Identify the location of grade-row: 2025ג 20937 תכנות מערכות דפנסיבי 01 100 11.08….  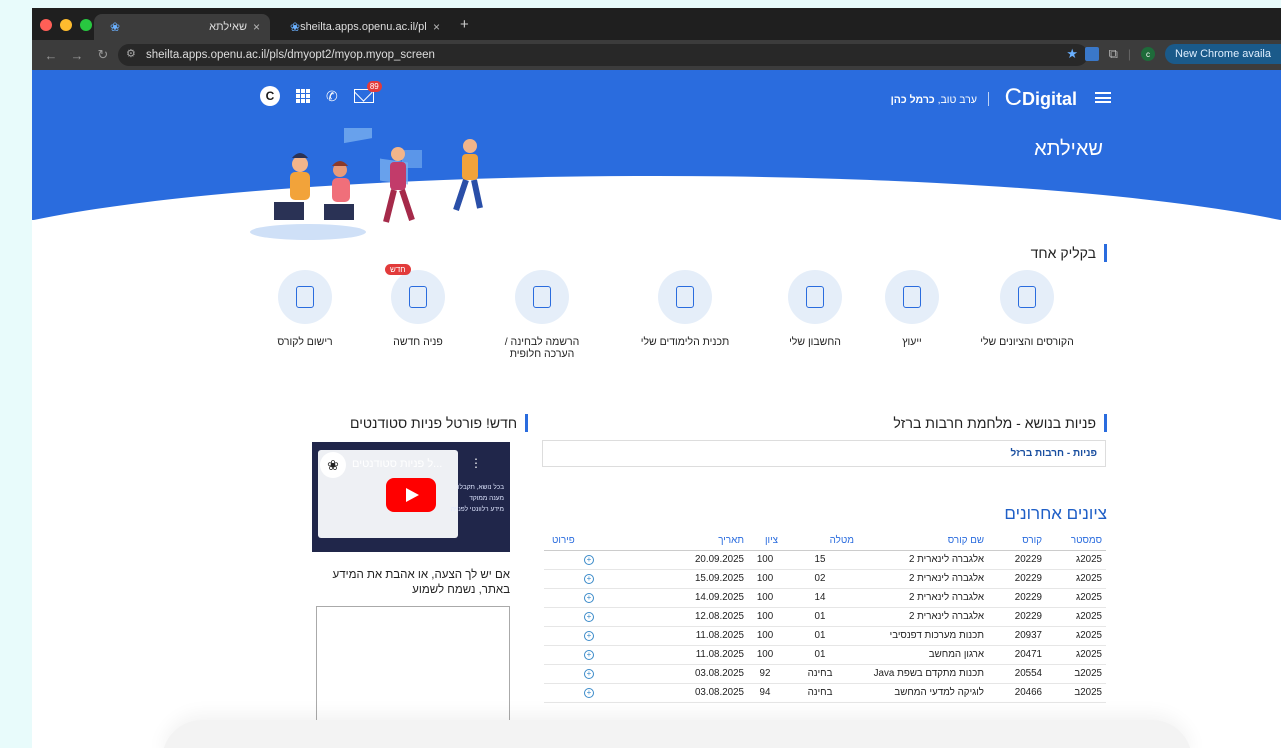
(825, 636).